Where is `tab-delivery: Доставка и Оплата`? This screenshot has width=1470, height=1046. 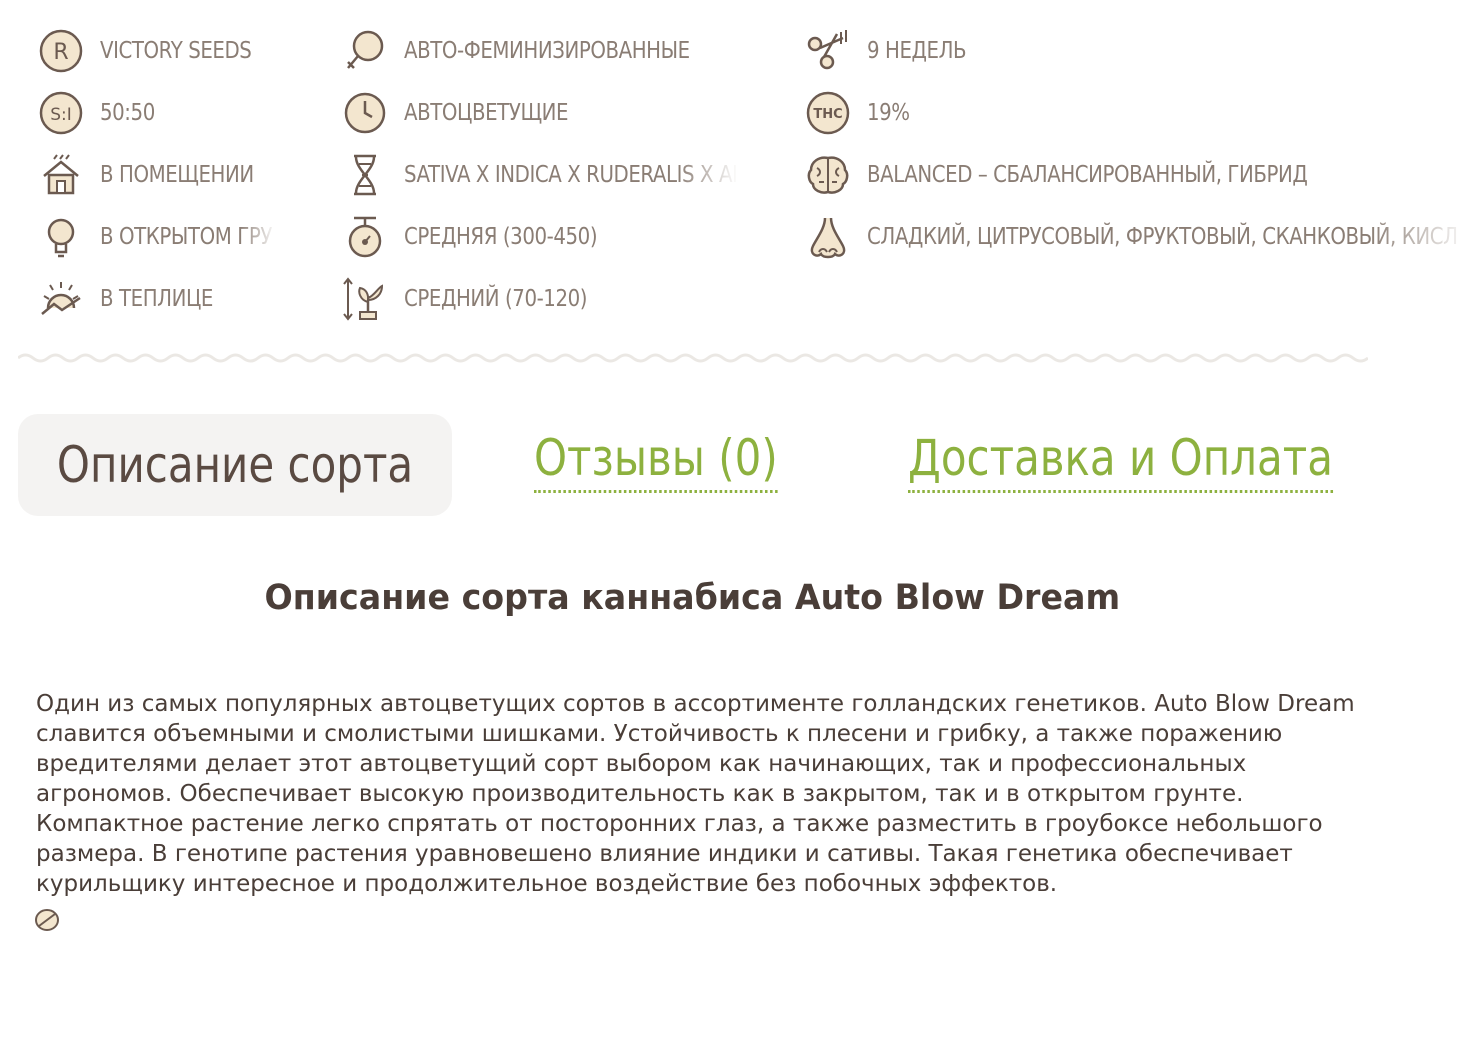
tab-delivery: Доставка и Оплата is located at coordinates (1120, 460).